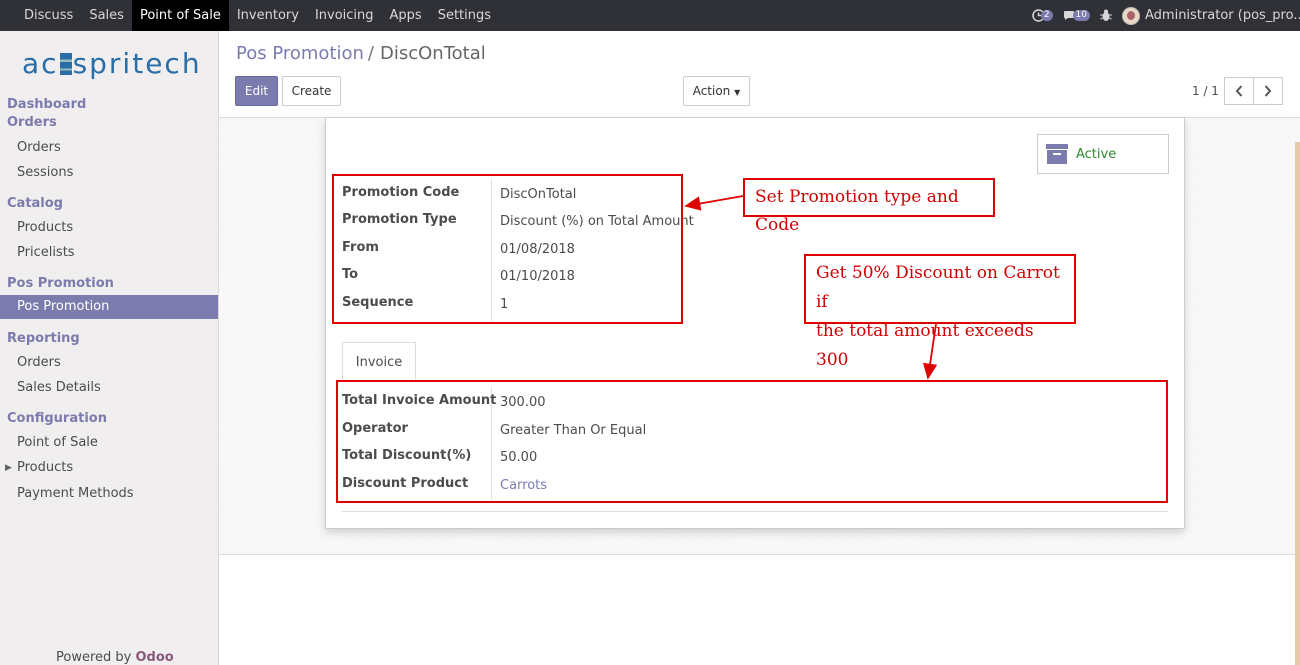 The height and width of the screenshot is (665, 1300). Describe the element at coordinates (75, 493) in the screenshot. I see `sidebar-item-payment-methods: Payment Methods` at that location.